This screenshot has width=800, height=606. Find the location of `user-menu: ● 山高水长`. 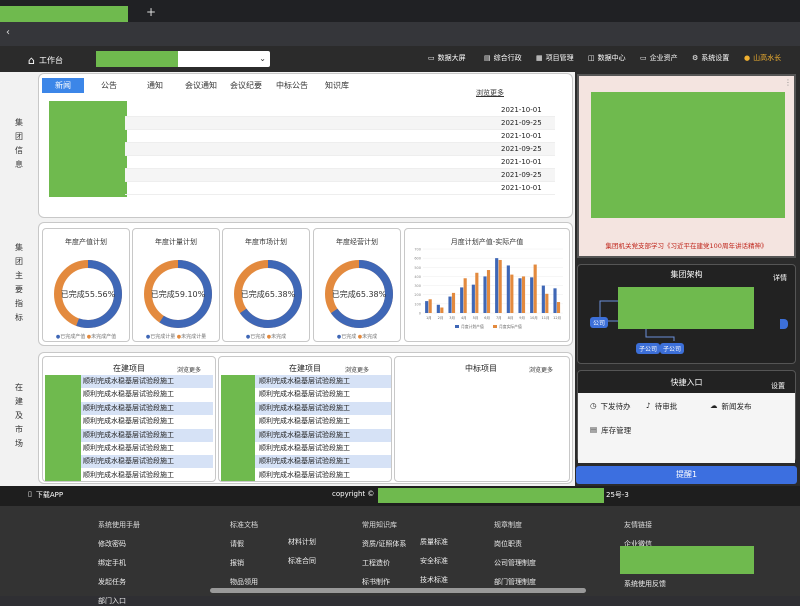

user-menu: ● 山高水长 is located at coordinates (762, 58).